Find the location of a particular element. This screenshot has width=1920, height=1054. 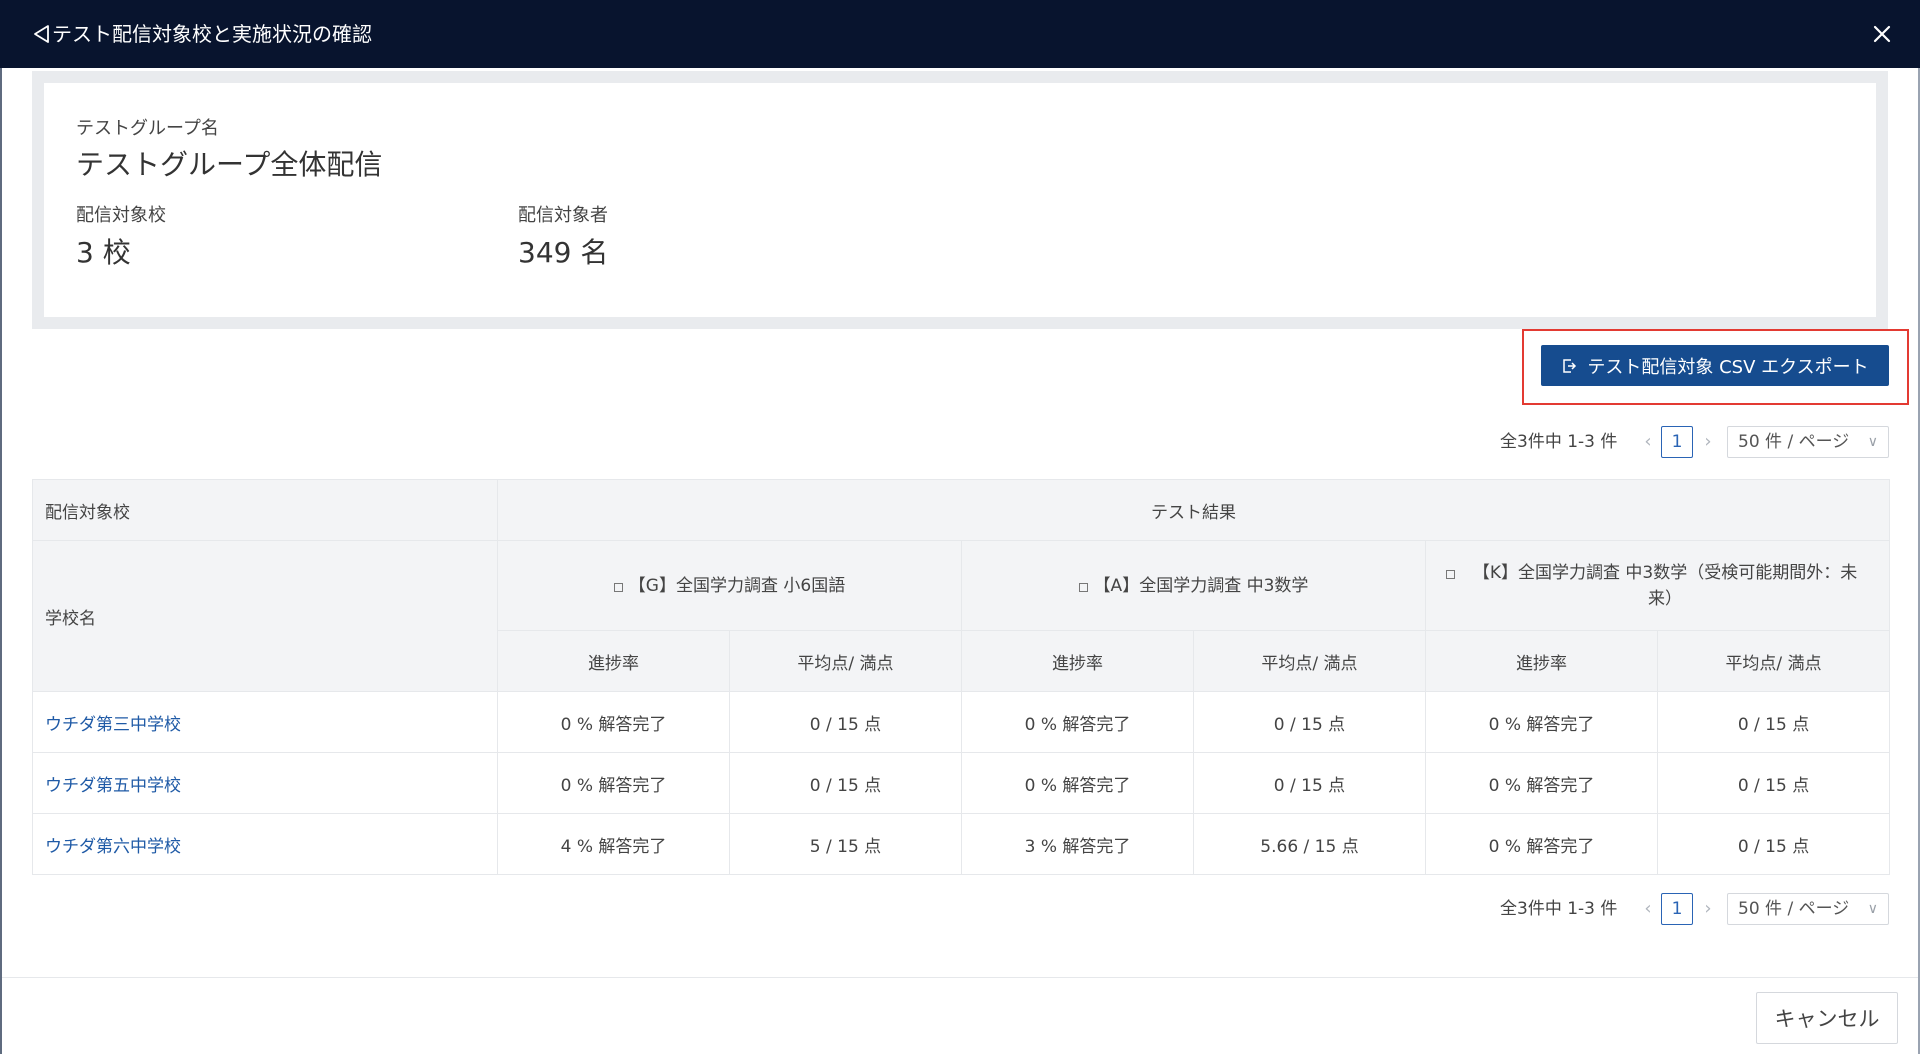

group-name-value: テストグループ全体配信 is located at coordinates (229, 164).